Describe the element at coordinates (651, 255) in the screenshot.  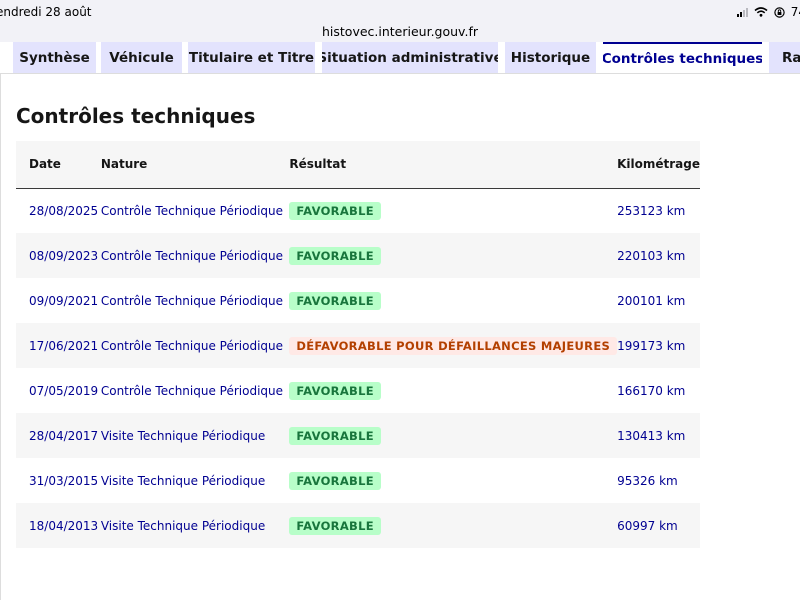
I see `row-mileage: 220103 km` at that location.